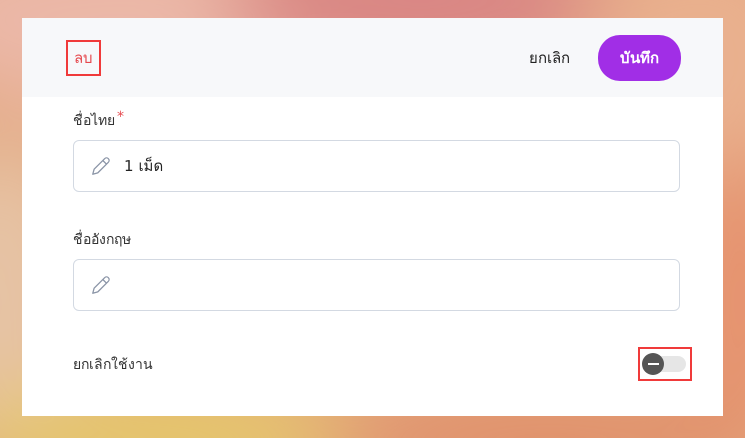  Describe the element at coordinates (102, 239) in the screenshot. I see `field-label: ชื่ออังกฤษ` at that location.